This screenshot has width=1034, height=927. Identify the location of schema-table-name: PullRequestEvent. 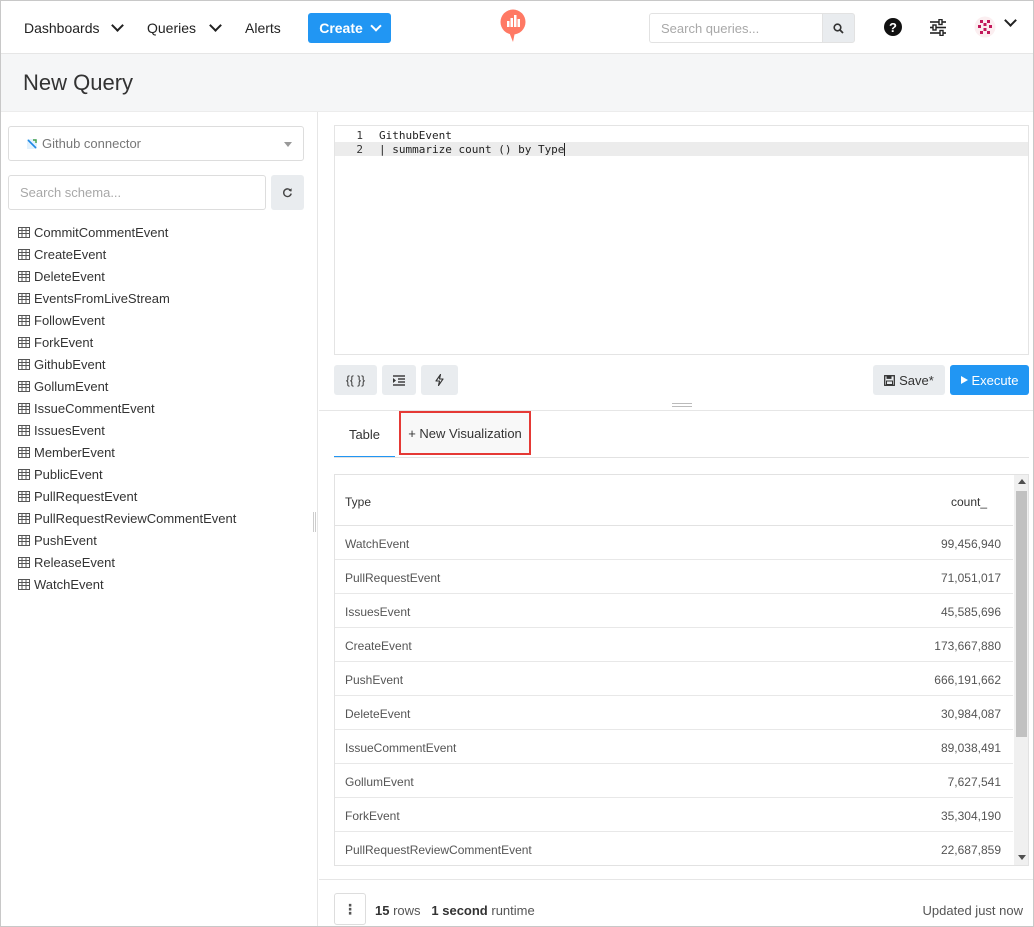
(86, 496).